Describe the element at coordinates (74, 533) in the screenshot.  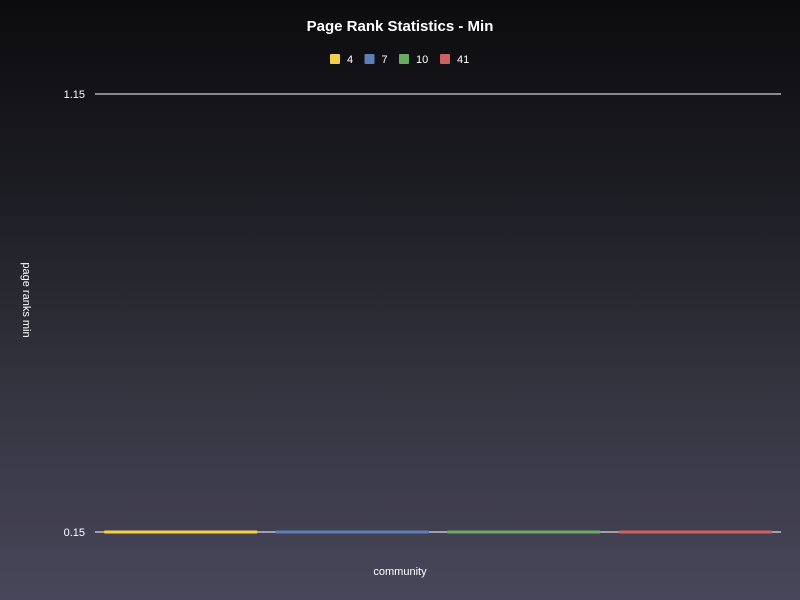
I see `y-tick-label: 0.15` at that location.